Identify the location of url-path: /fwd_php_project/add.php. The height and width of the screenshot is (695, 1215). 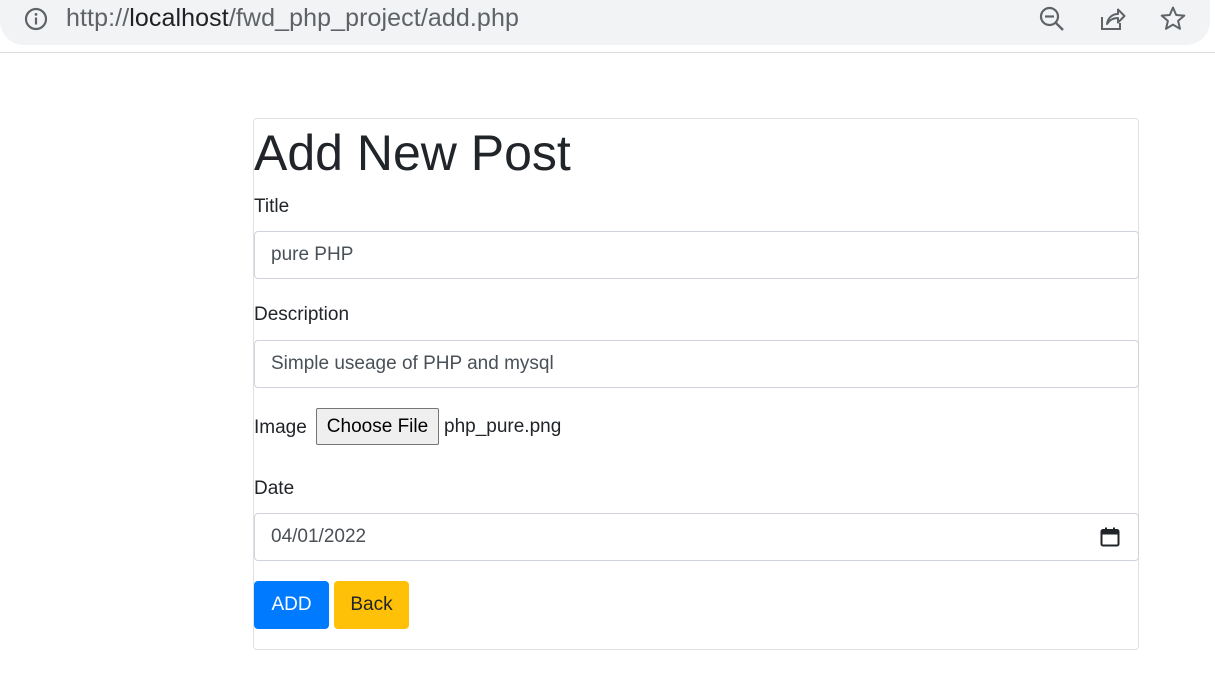
(373, 18).